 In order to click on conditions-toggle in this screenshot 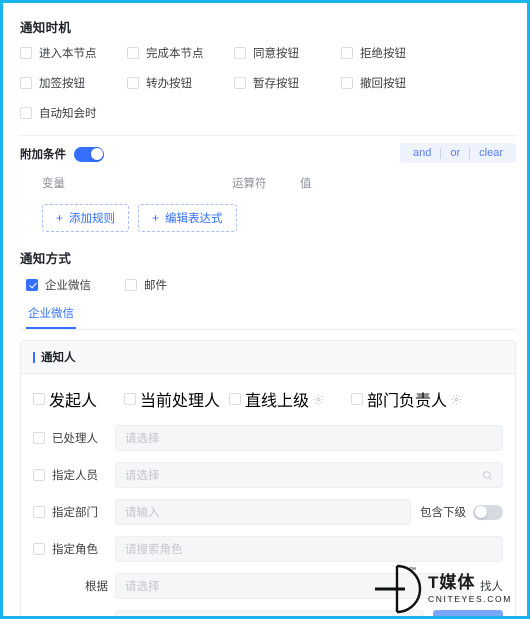, I will do `click(89, 154)`.